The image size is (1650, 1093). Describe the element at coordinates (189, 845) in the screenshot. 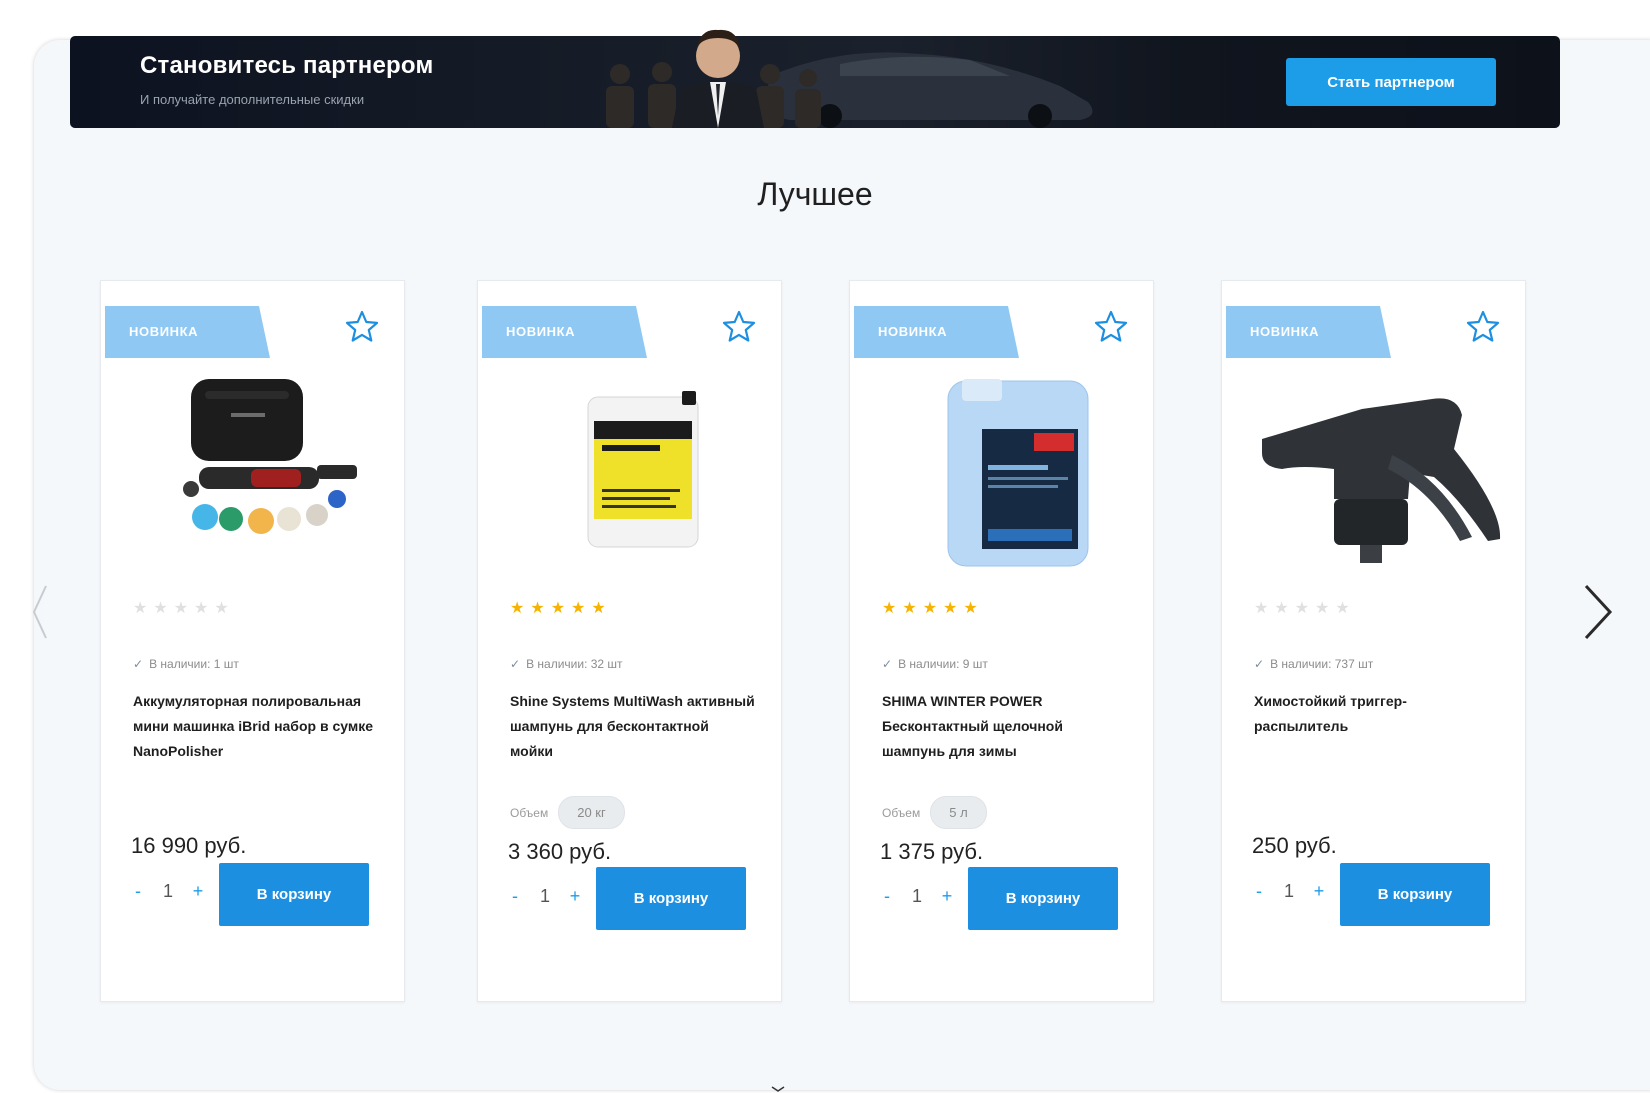

I see `product-price: 16 990 руб.` at that location.